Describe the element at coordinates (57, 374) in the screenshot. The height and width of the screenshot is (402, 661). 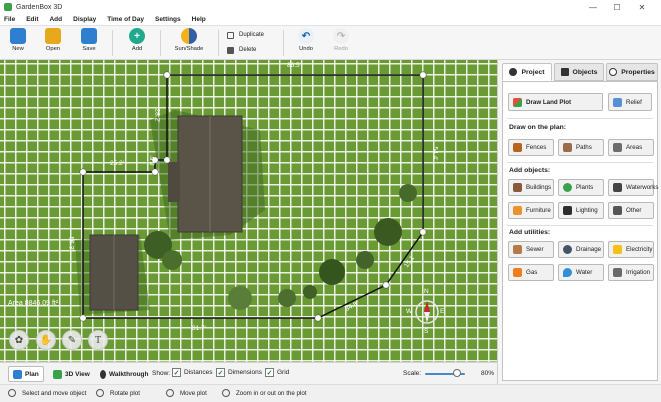
I see `tree-3d-icon` at that location.